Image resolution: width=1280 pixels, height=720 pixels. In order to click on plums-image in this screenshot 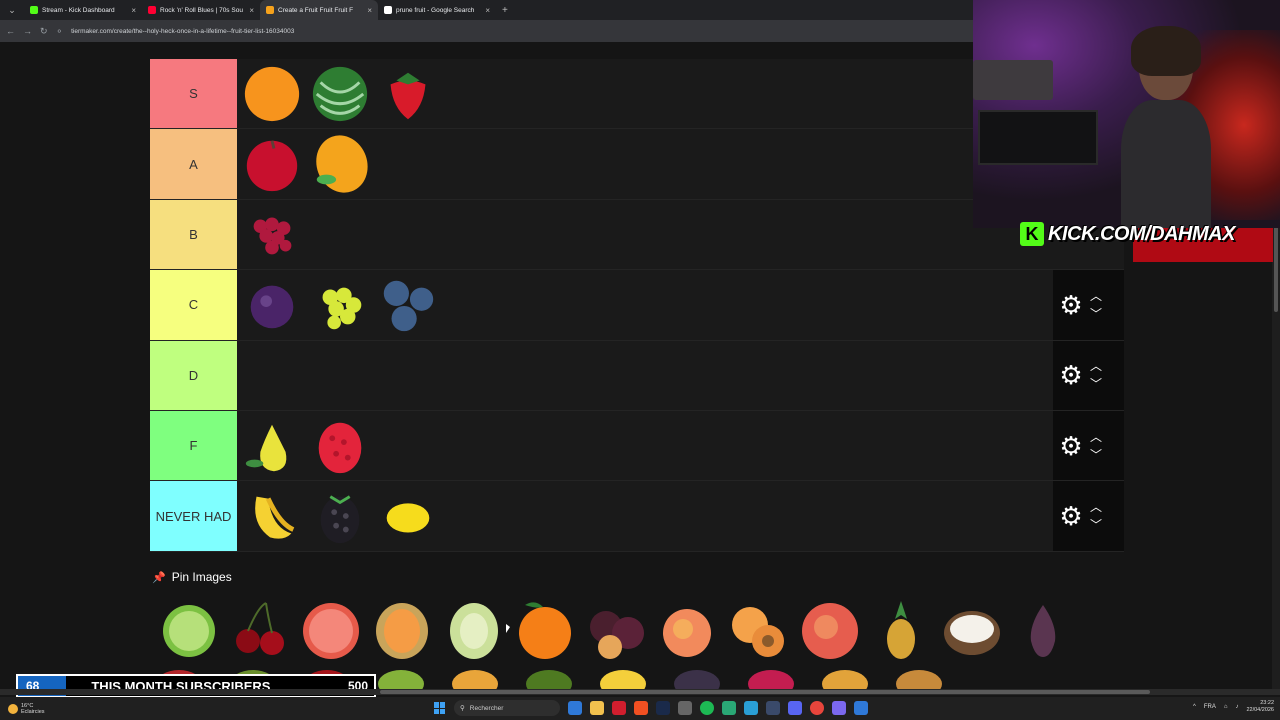, I will do `click(615, 629)`.